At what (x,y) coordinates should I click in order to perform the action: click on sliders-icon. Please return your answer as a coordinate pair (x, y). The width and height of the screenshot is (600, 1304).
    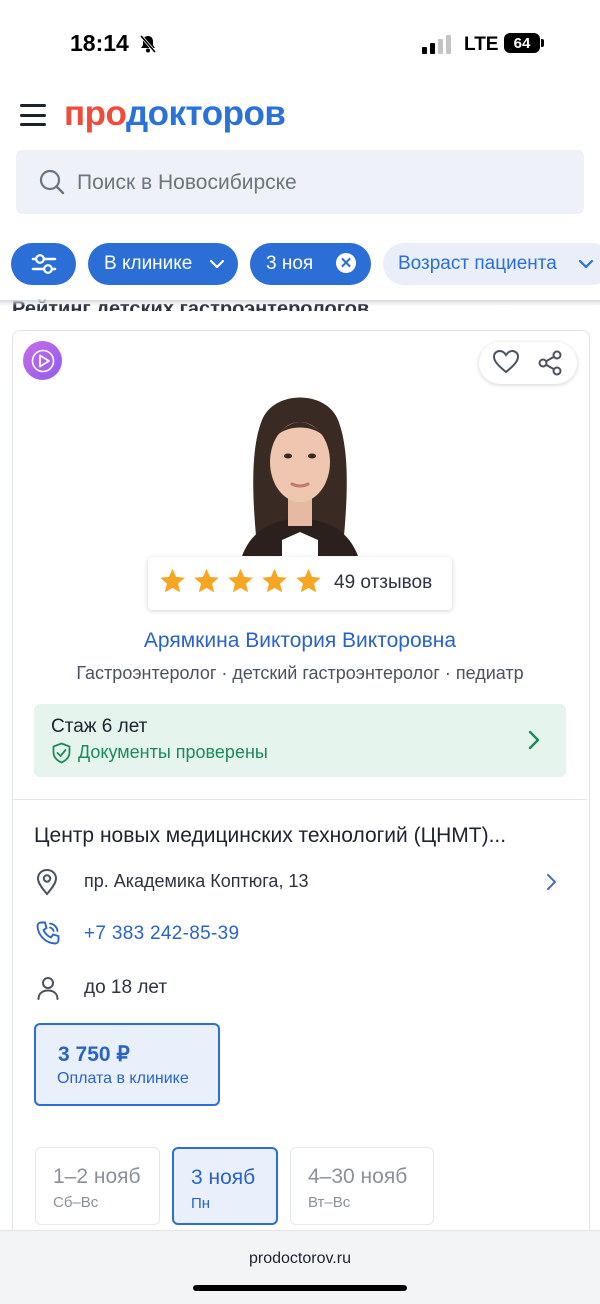
    Looking at the image, I should click on (43, 264).